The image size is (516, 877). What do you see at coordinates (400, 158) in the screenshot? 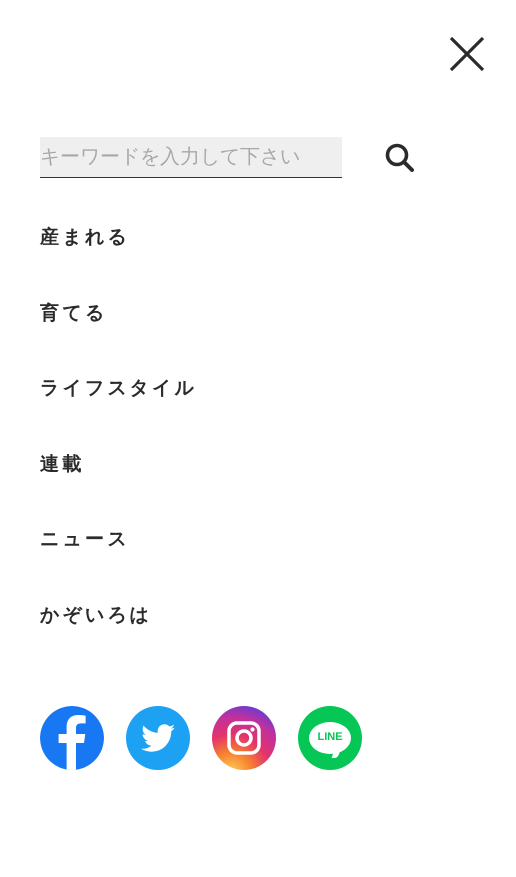
I see `search-icon` at bounding box center [400, 158].